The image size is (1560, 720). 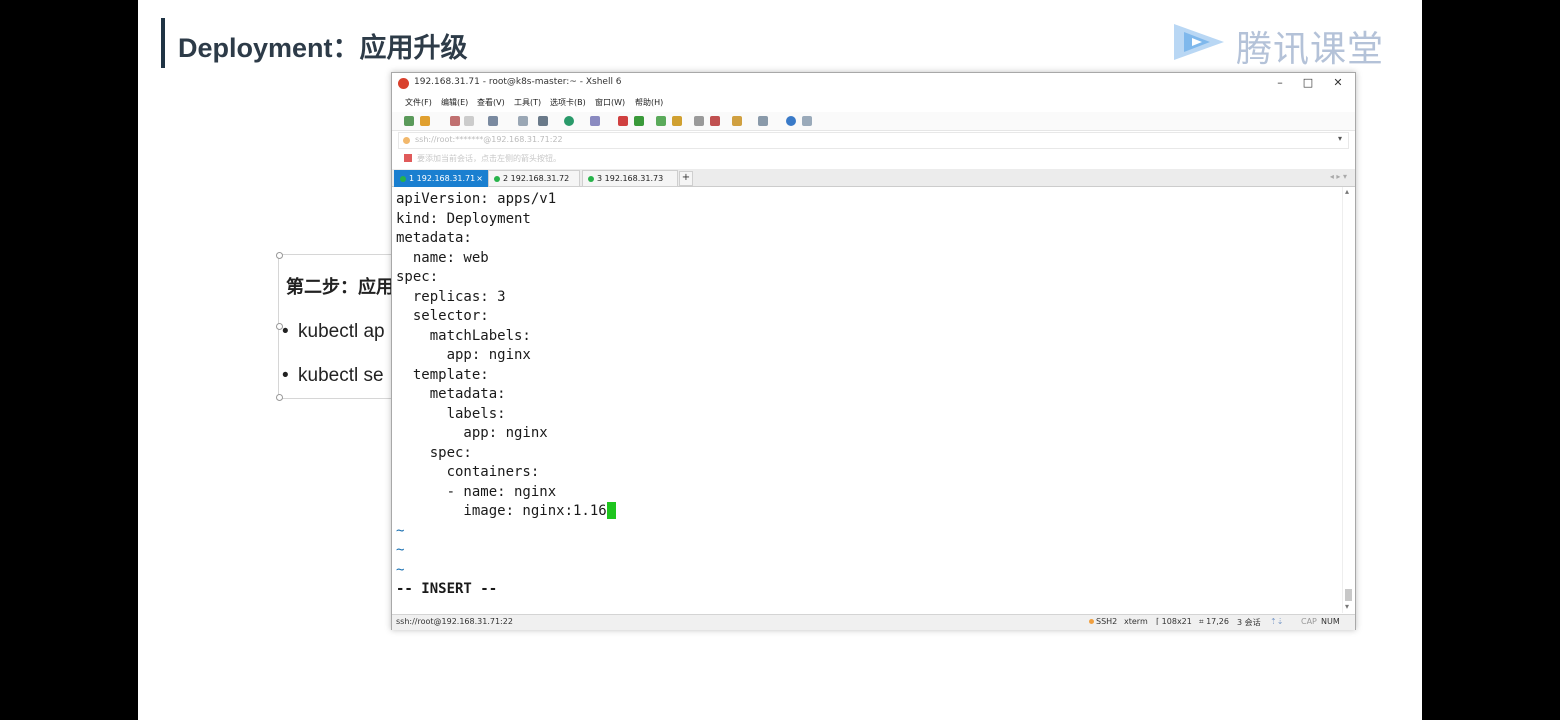 I want to click on maximize-button: □, so click(x=1308, y=83).